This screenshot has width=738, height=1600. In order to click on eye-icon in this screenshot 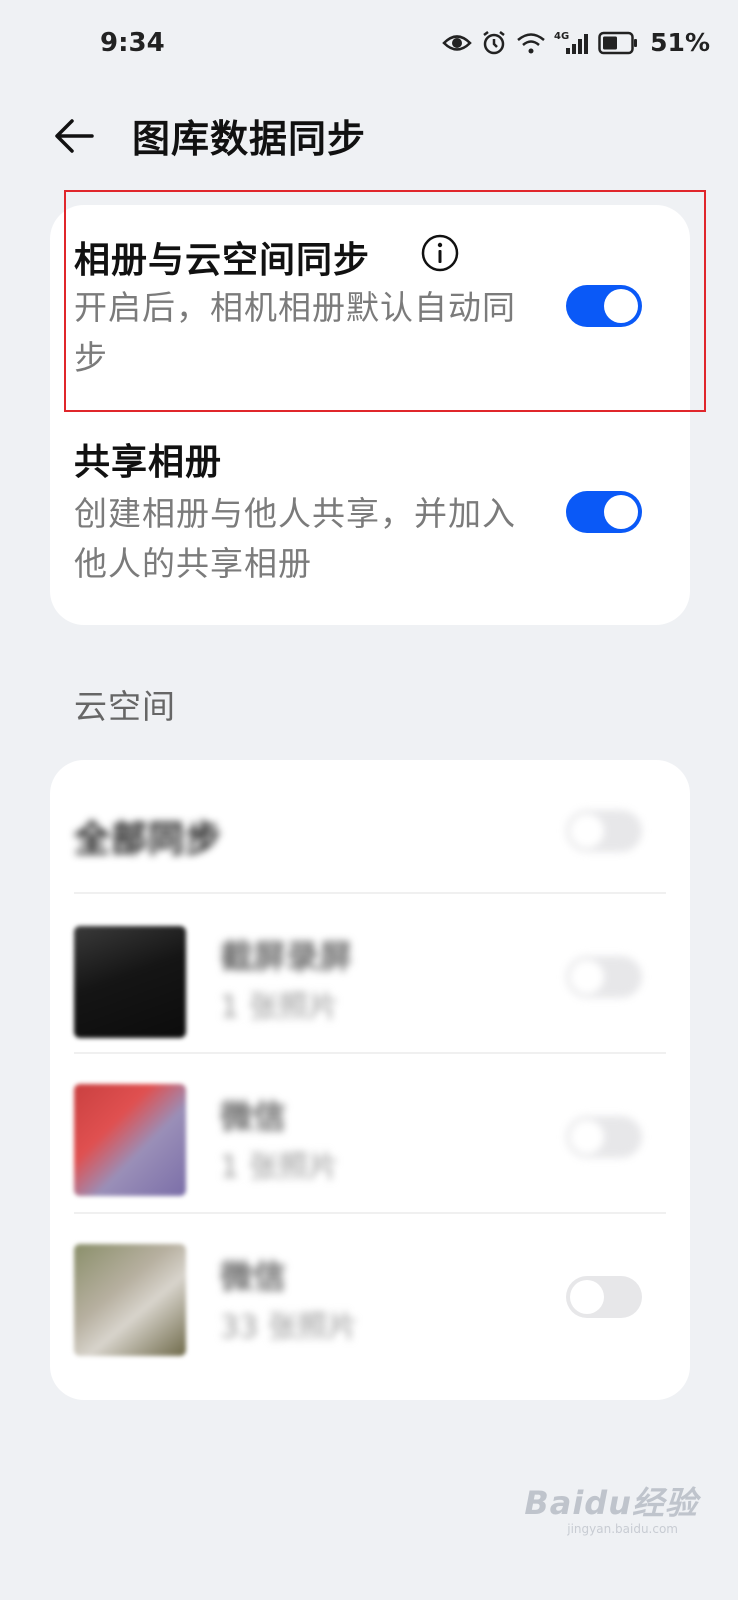, I will do `click(457, 42)`.